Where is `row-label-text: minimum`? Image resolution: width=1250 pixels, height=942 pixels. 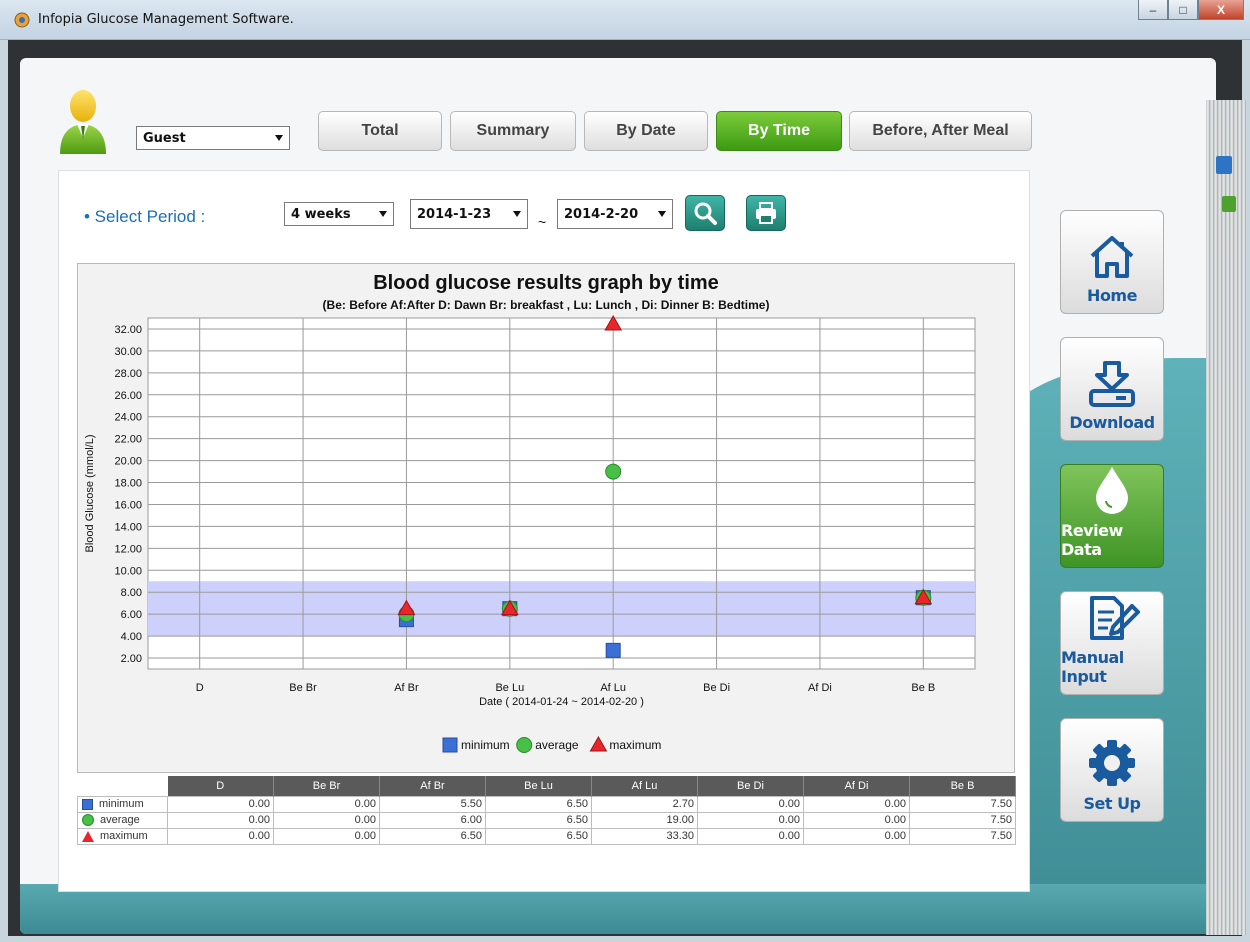 row-label-text: minimum is located at coordinates (121, 804).